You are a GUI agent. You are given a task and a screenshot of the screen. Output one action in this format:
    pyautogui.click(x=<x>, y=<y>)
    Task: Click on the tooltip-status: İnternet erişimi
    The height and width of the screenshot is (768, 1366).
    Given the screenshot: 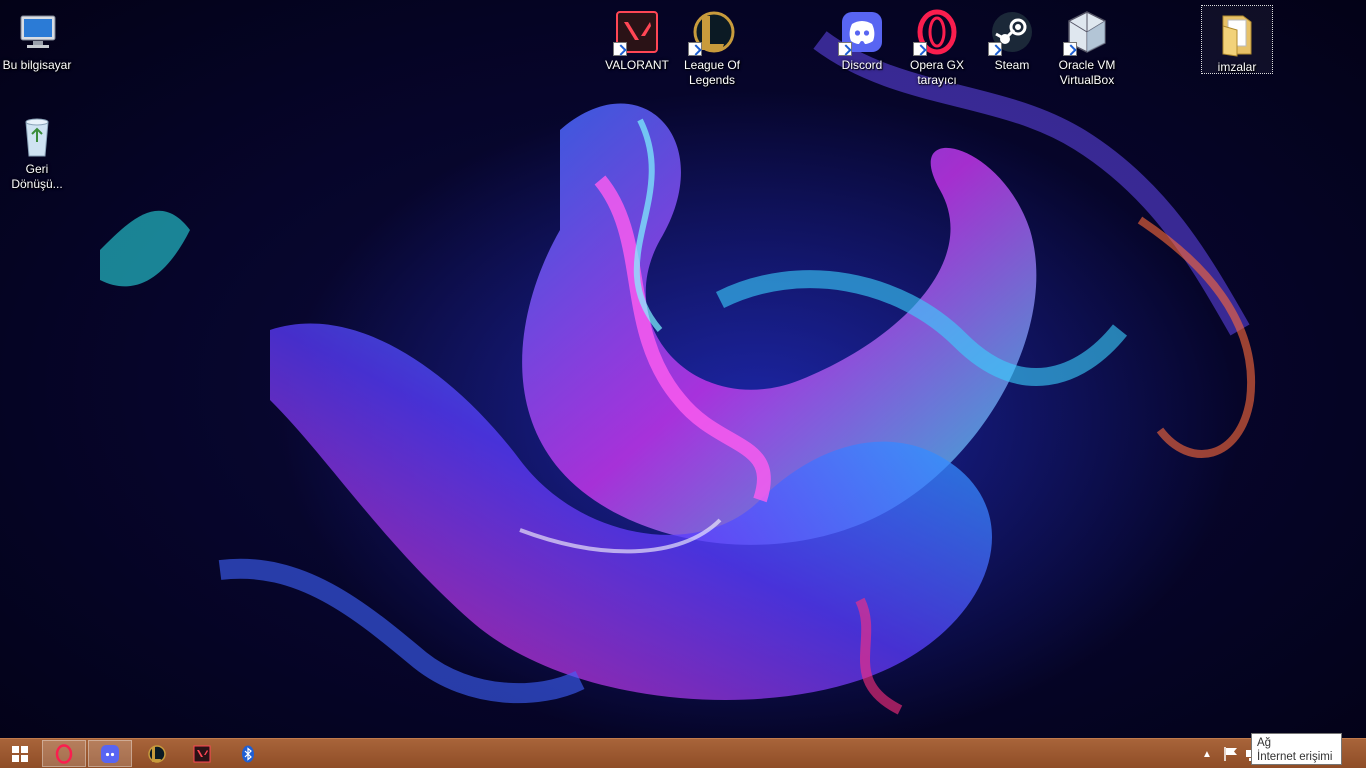 What is the action you would take?
    pyautogui.click(x=1295, y=757)
    